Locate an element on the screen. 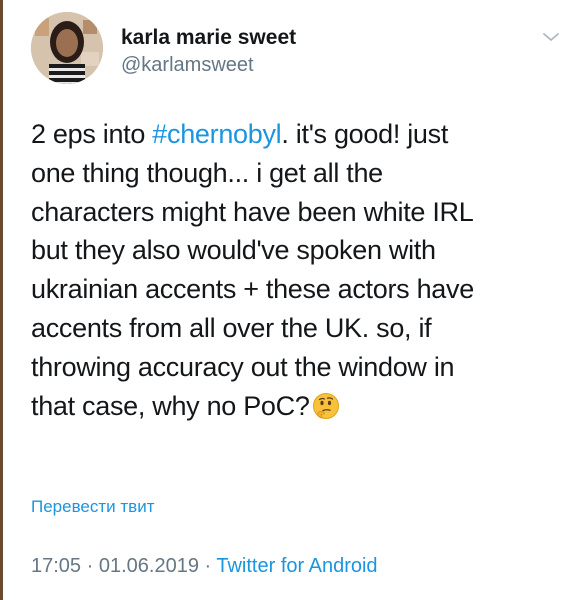  tweet-line: characters might have been white IRL is located at coordinates (252, 211).